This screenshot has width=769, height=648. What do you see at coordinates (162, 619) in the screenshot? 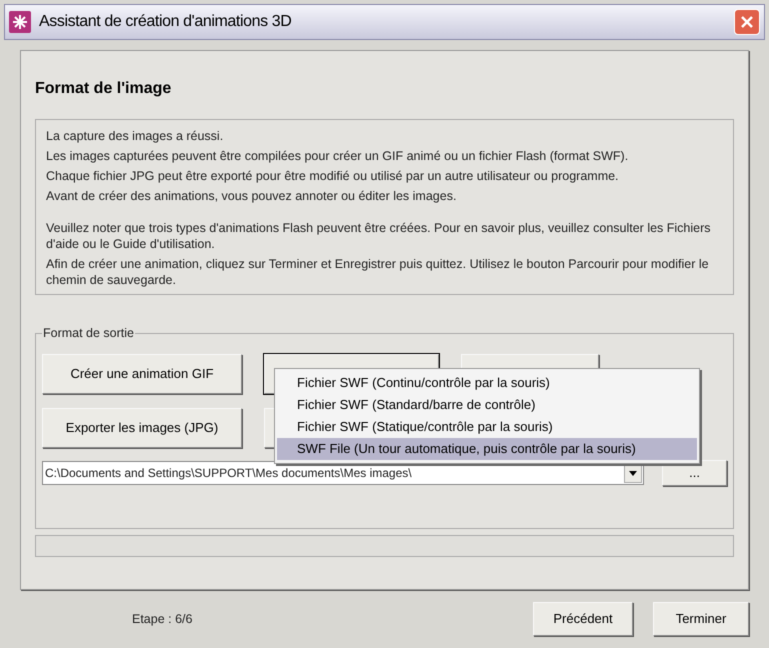
I see `step-label: Etape : 6/6` at bounding box center [162, 619].